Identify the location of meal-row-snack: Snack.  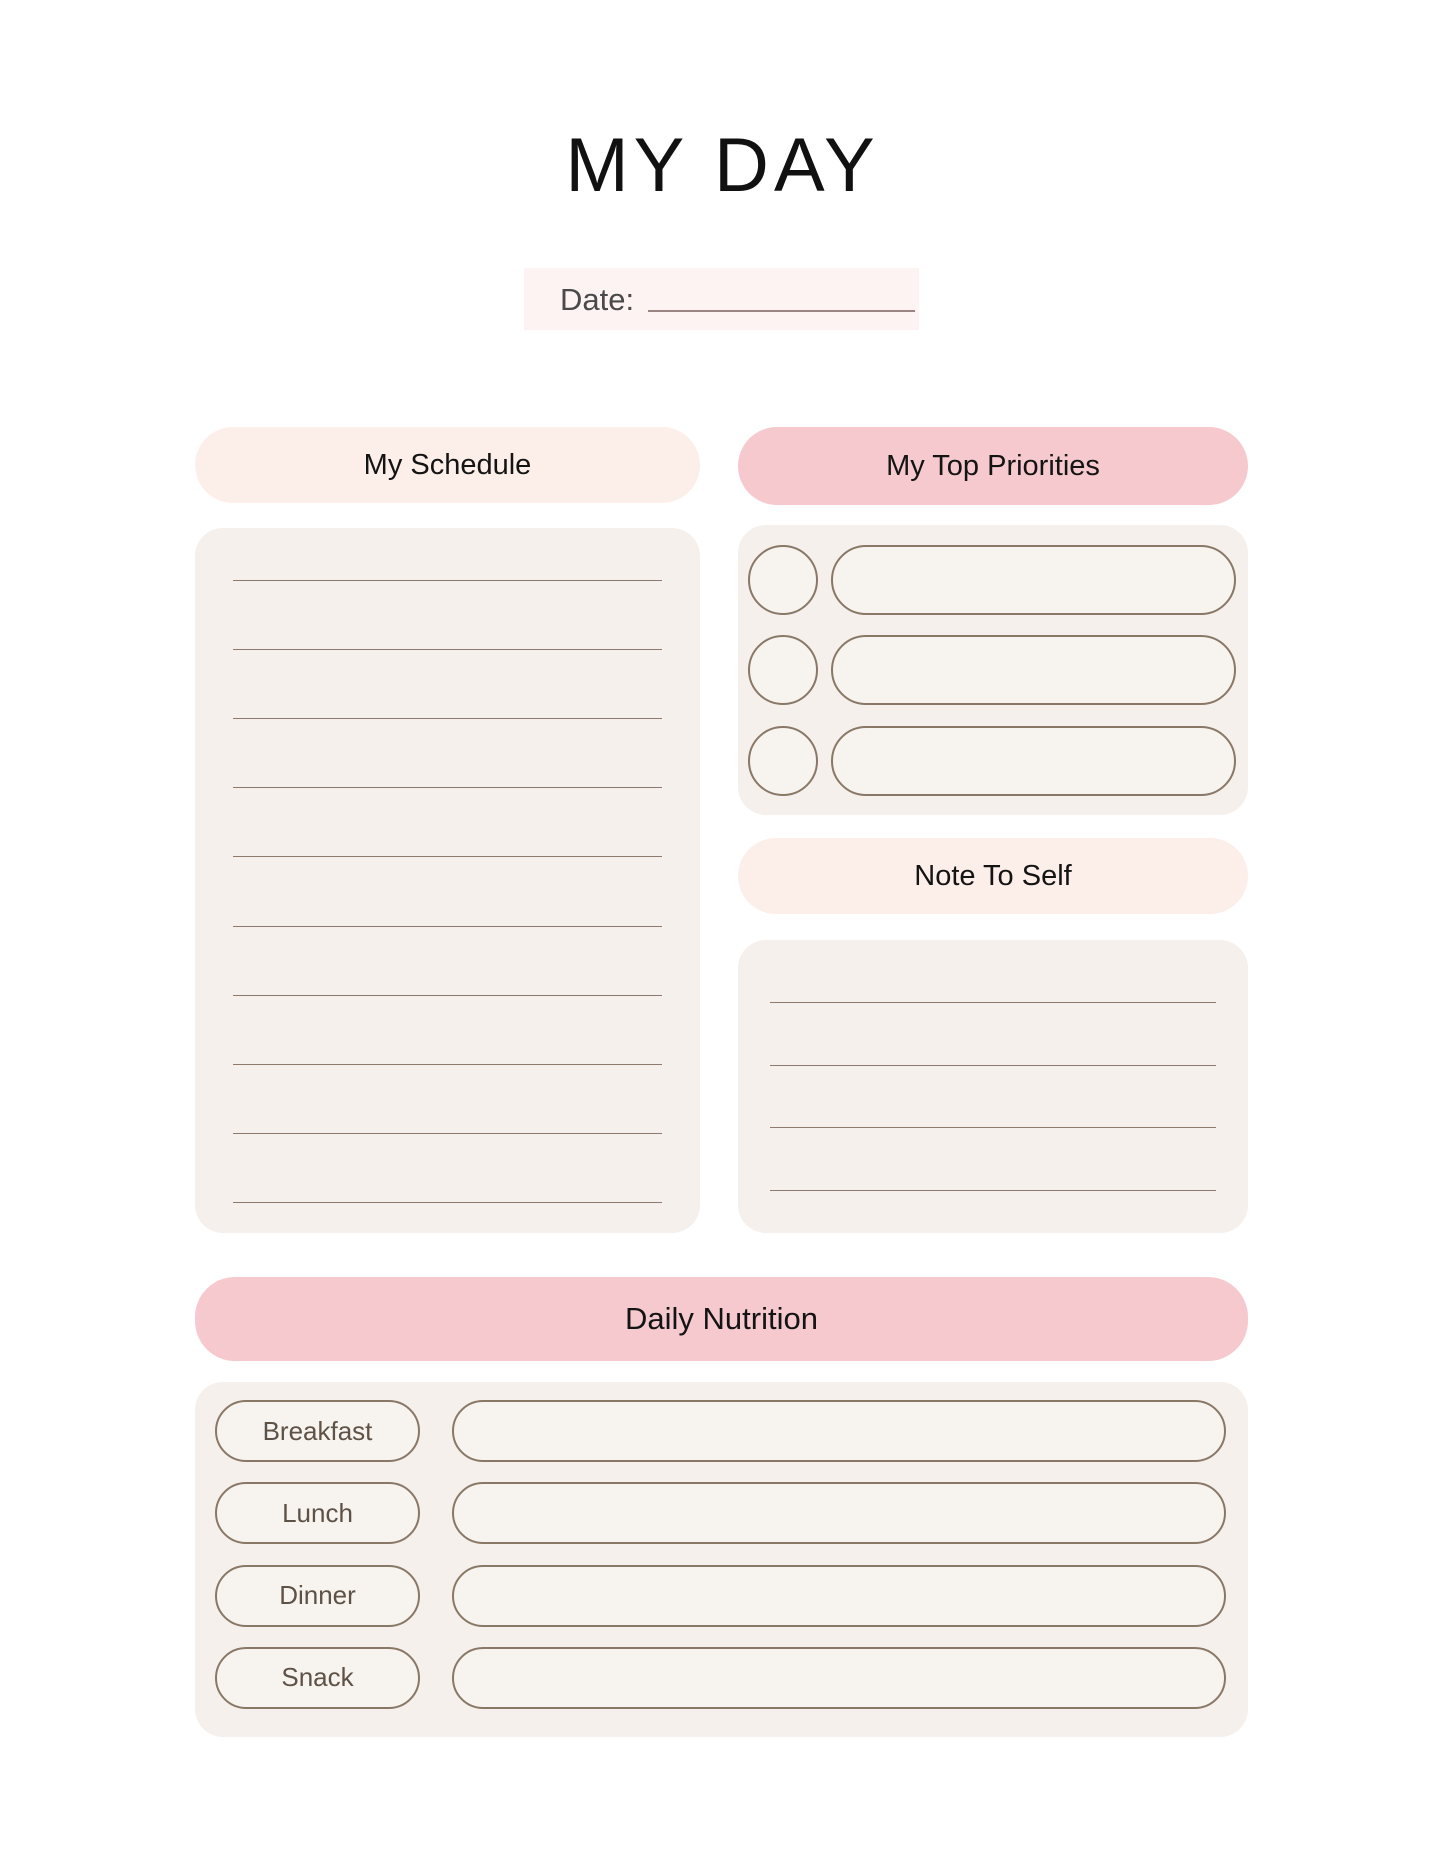
(720, 1677).